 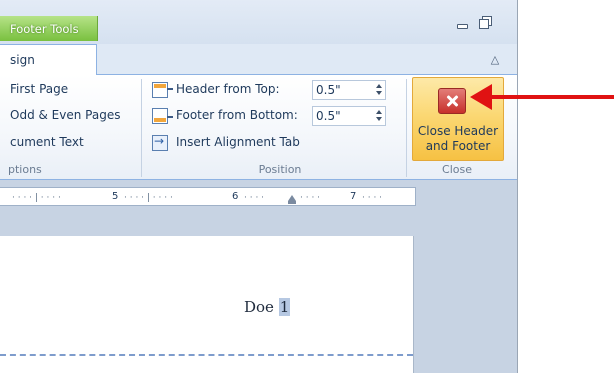 What do you see at coordinates (65, 115) in the screenshot?
I see `option-different-odd-even-pages: Odd & Even Pages` at bounding box center [65, 115].